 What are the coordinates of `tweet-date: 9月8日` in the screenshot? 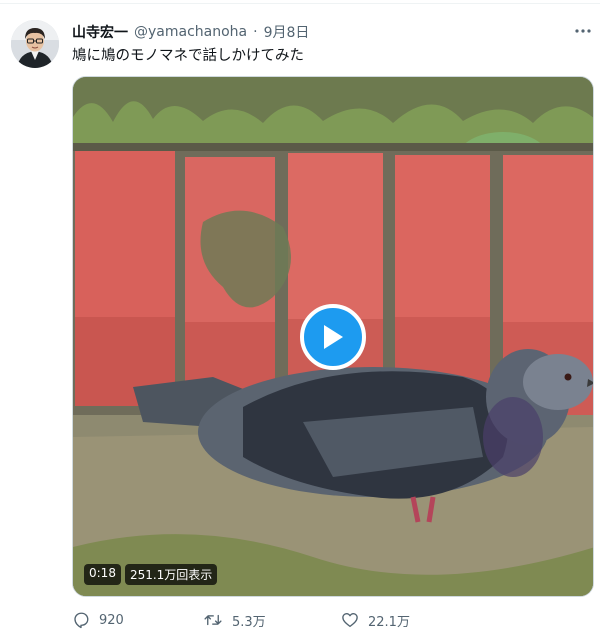 It's located at (287, 32).